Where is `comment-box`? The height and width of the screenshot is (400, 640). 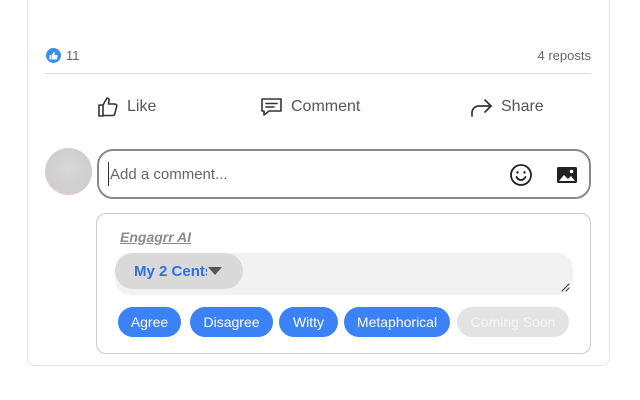 comment-box is located at coordinates (344, 174).